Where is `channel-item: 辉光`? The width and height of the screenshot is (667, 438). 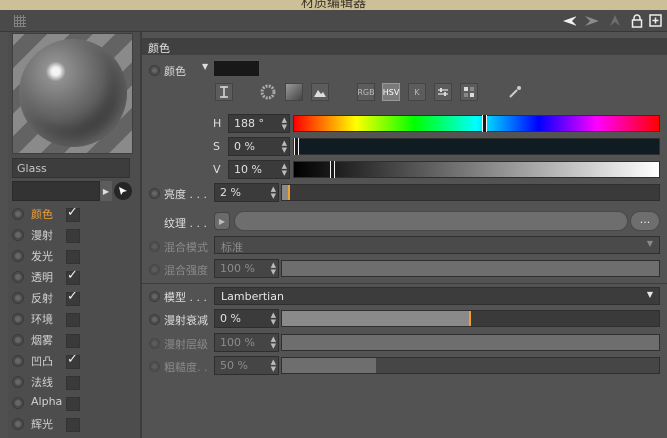 channel-item: 辉光 is located at coordinates (72, 423).